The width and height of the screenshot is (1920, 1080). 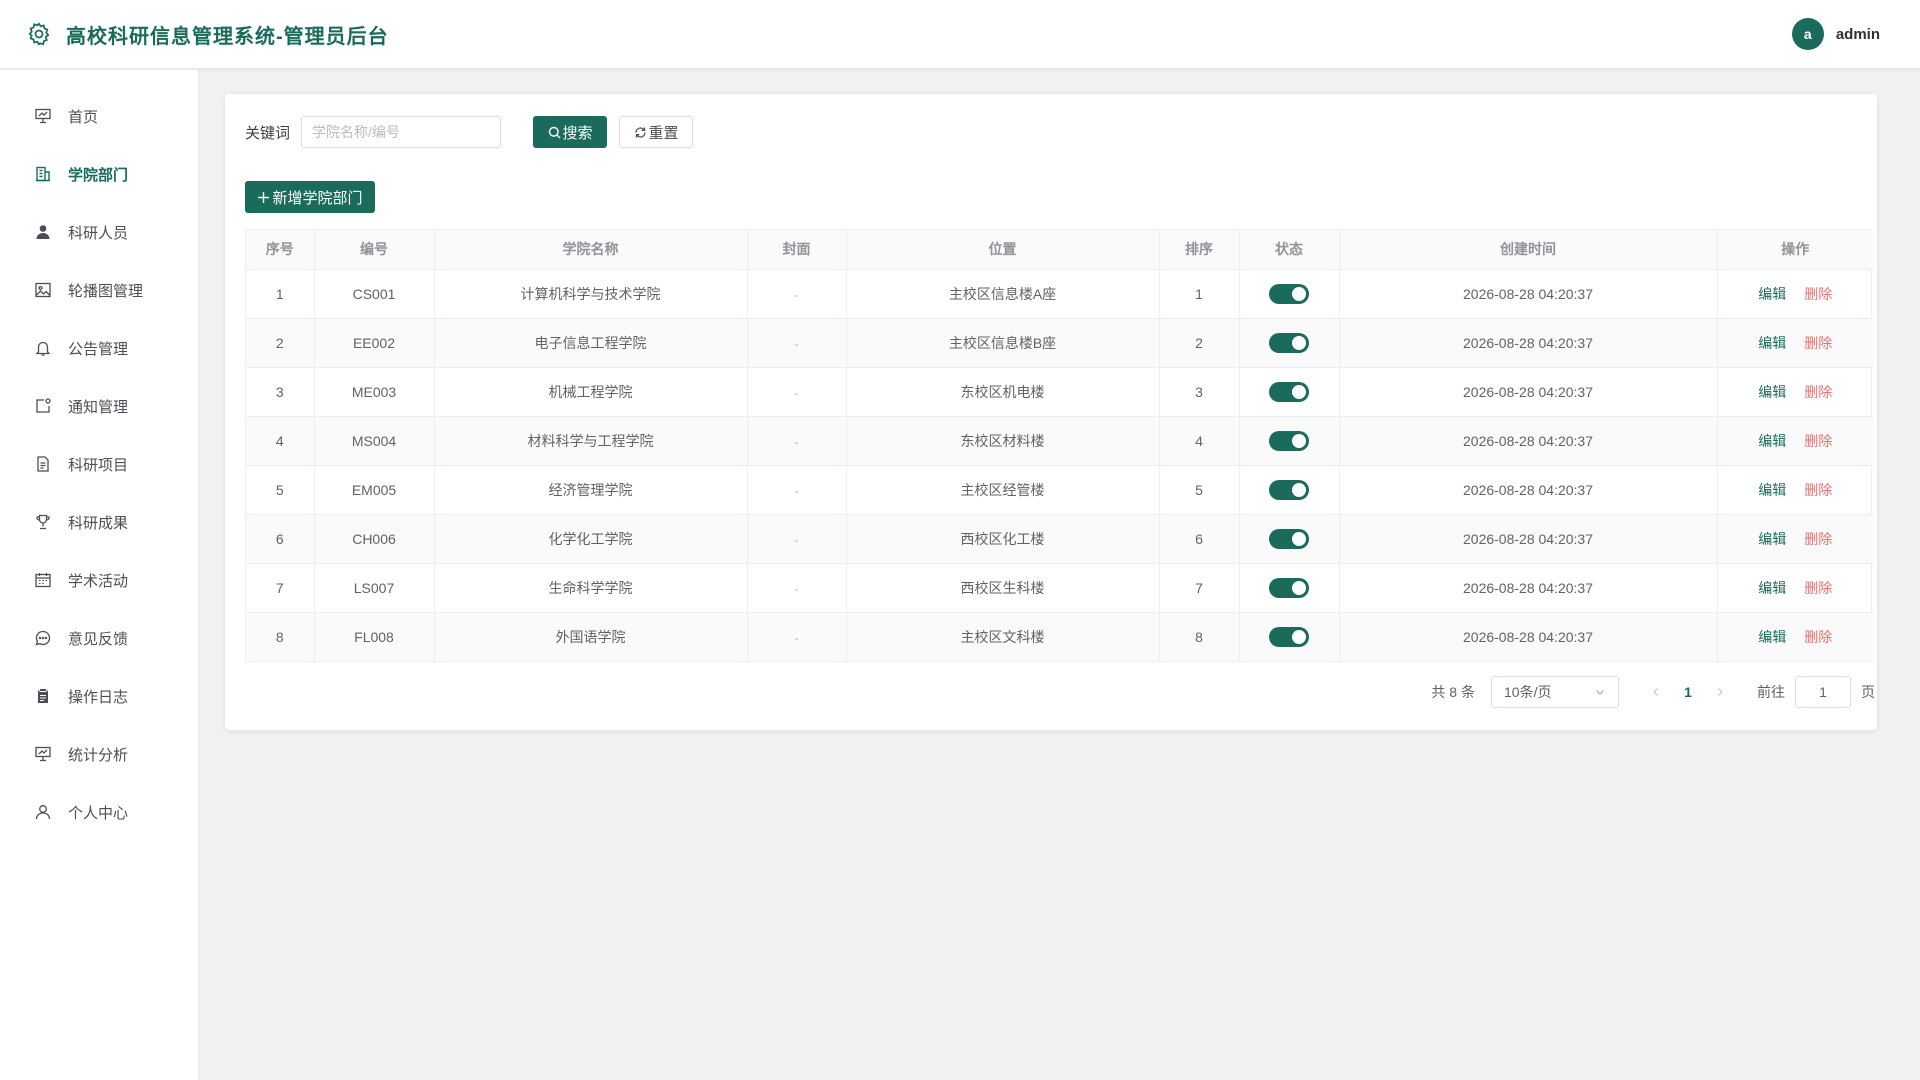 I want to click on cell-sort: 7, so click(x=1199, y=588).